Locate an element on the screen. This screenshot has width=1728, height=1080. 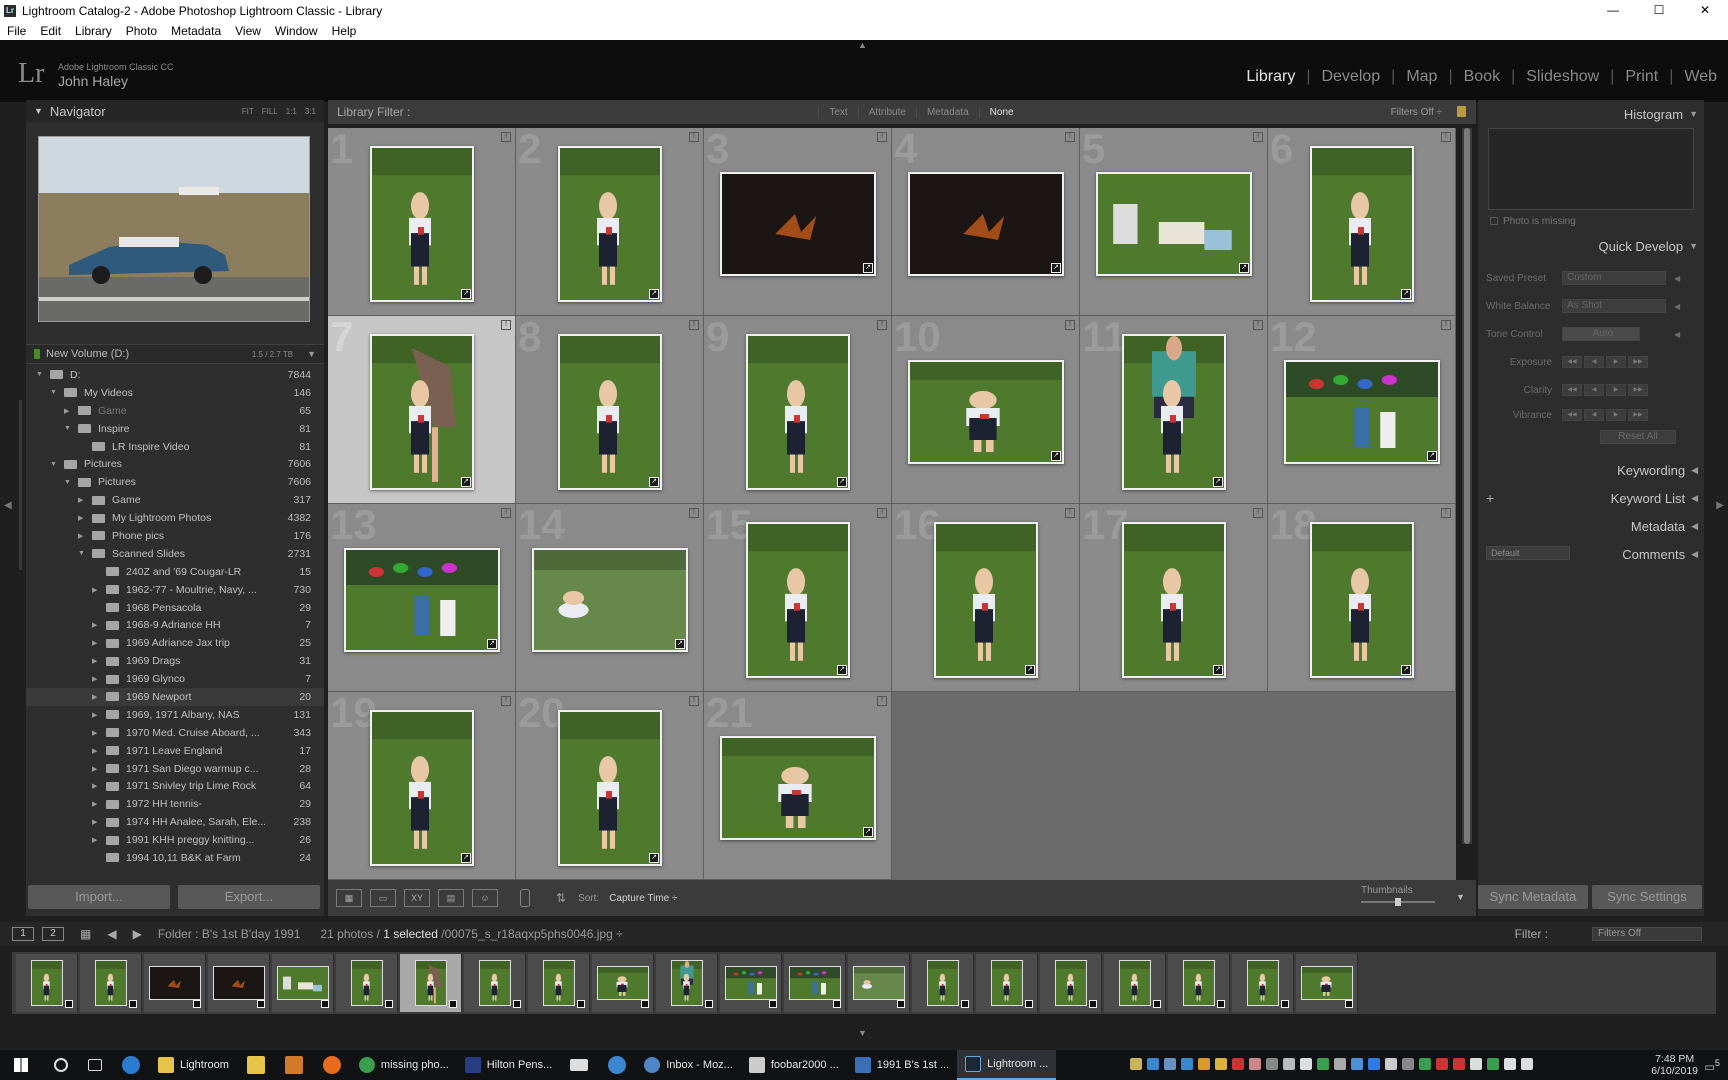
module-book: Book is located at coordinates (1482, 77).